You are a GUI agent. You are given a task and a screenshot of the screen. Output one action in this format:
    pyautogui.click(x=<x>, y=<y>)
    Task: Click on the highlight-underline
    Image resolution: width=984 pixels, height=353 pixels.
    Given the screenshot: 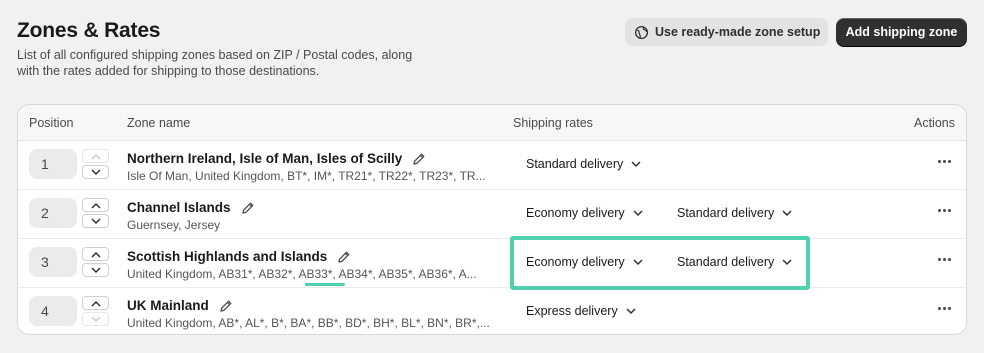 What is the action you would take?
    pyautogui.click(x=325, y=284)
    